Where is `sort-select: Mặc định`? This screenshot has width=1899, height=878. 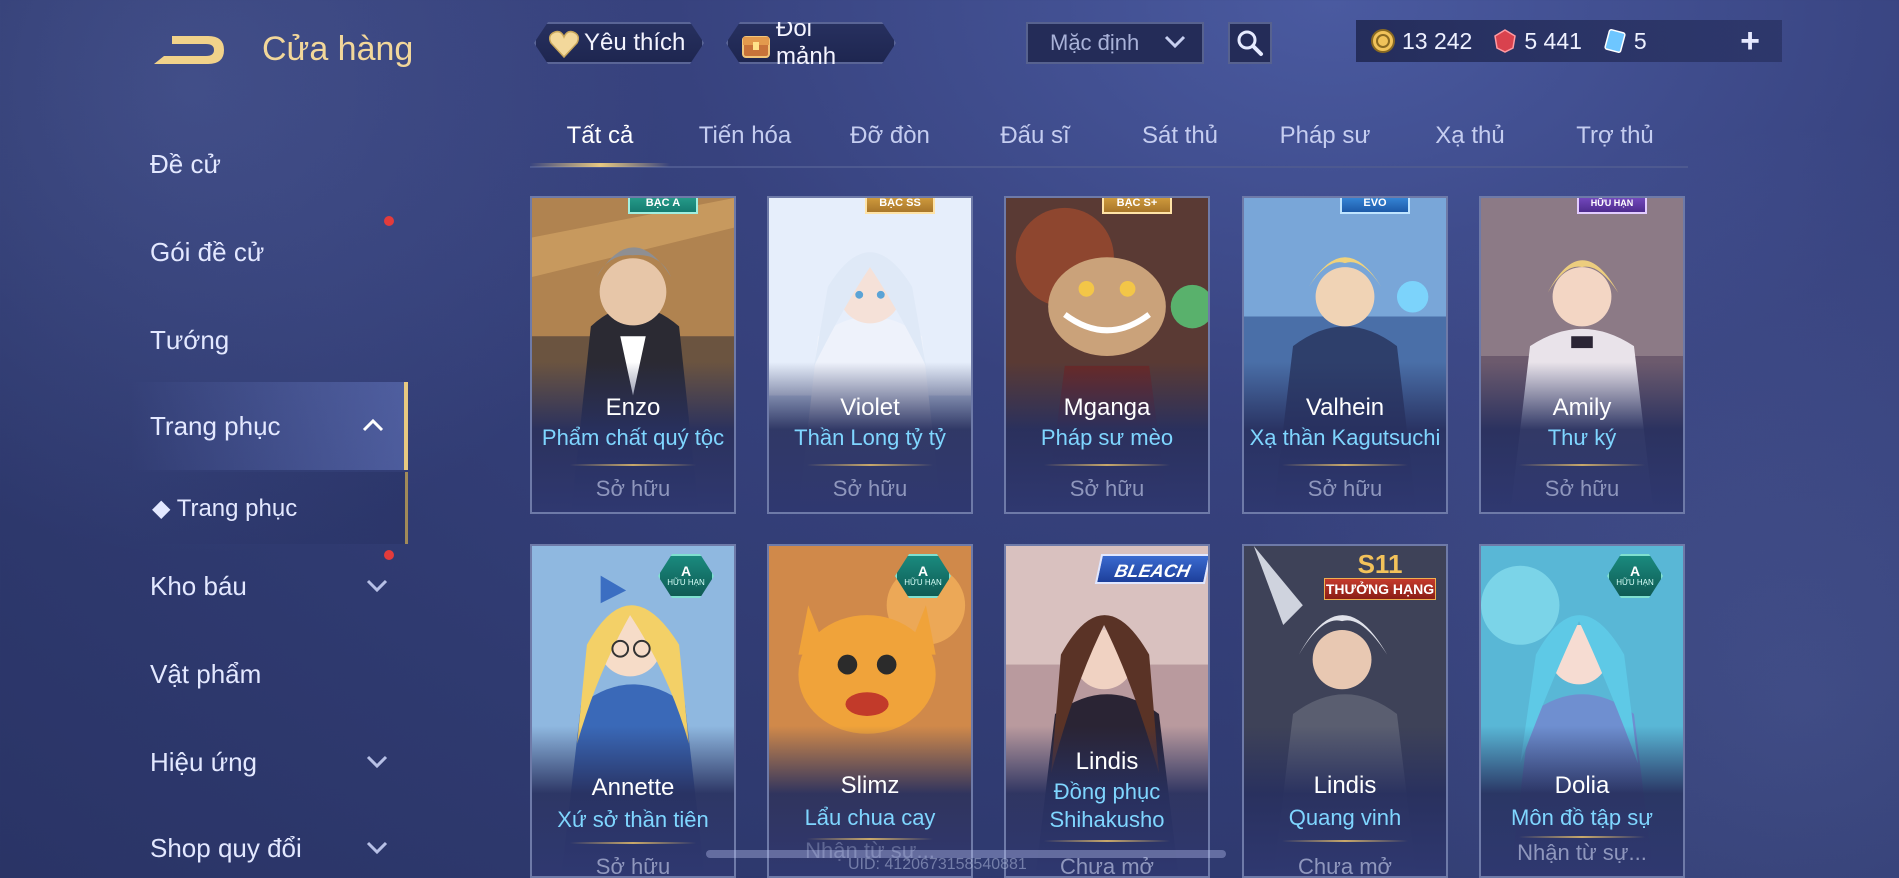 sort-select: Mặc định is located at coordinates (1115, 43).